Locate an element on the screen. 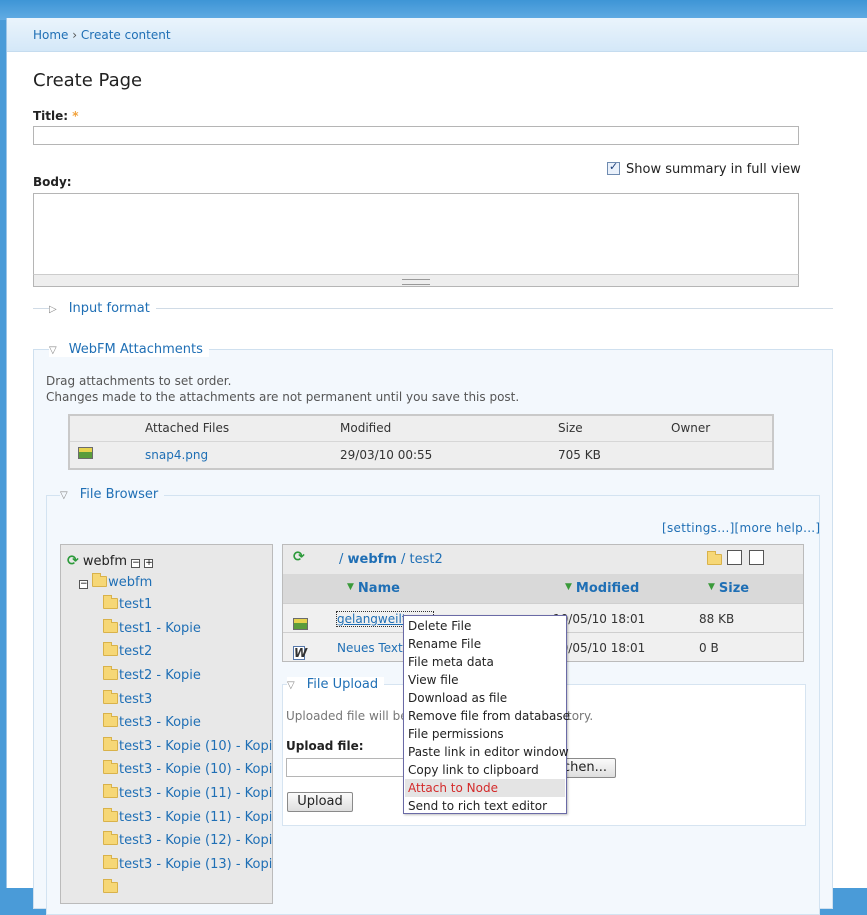 This screenshot has width=867, height=915. column-header: Attached Files is located at coordinates (234, 428).